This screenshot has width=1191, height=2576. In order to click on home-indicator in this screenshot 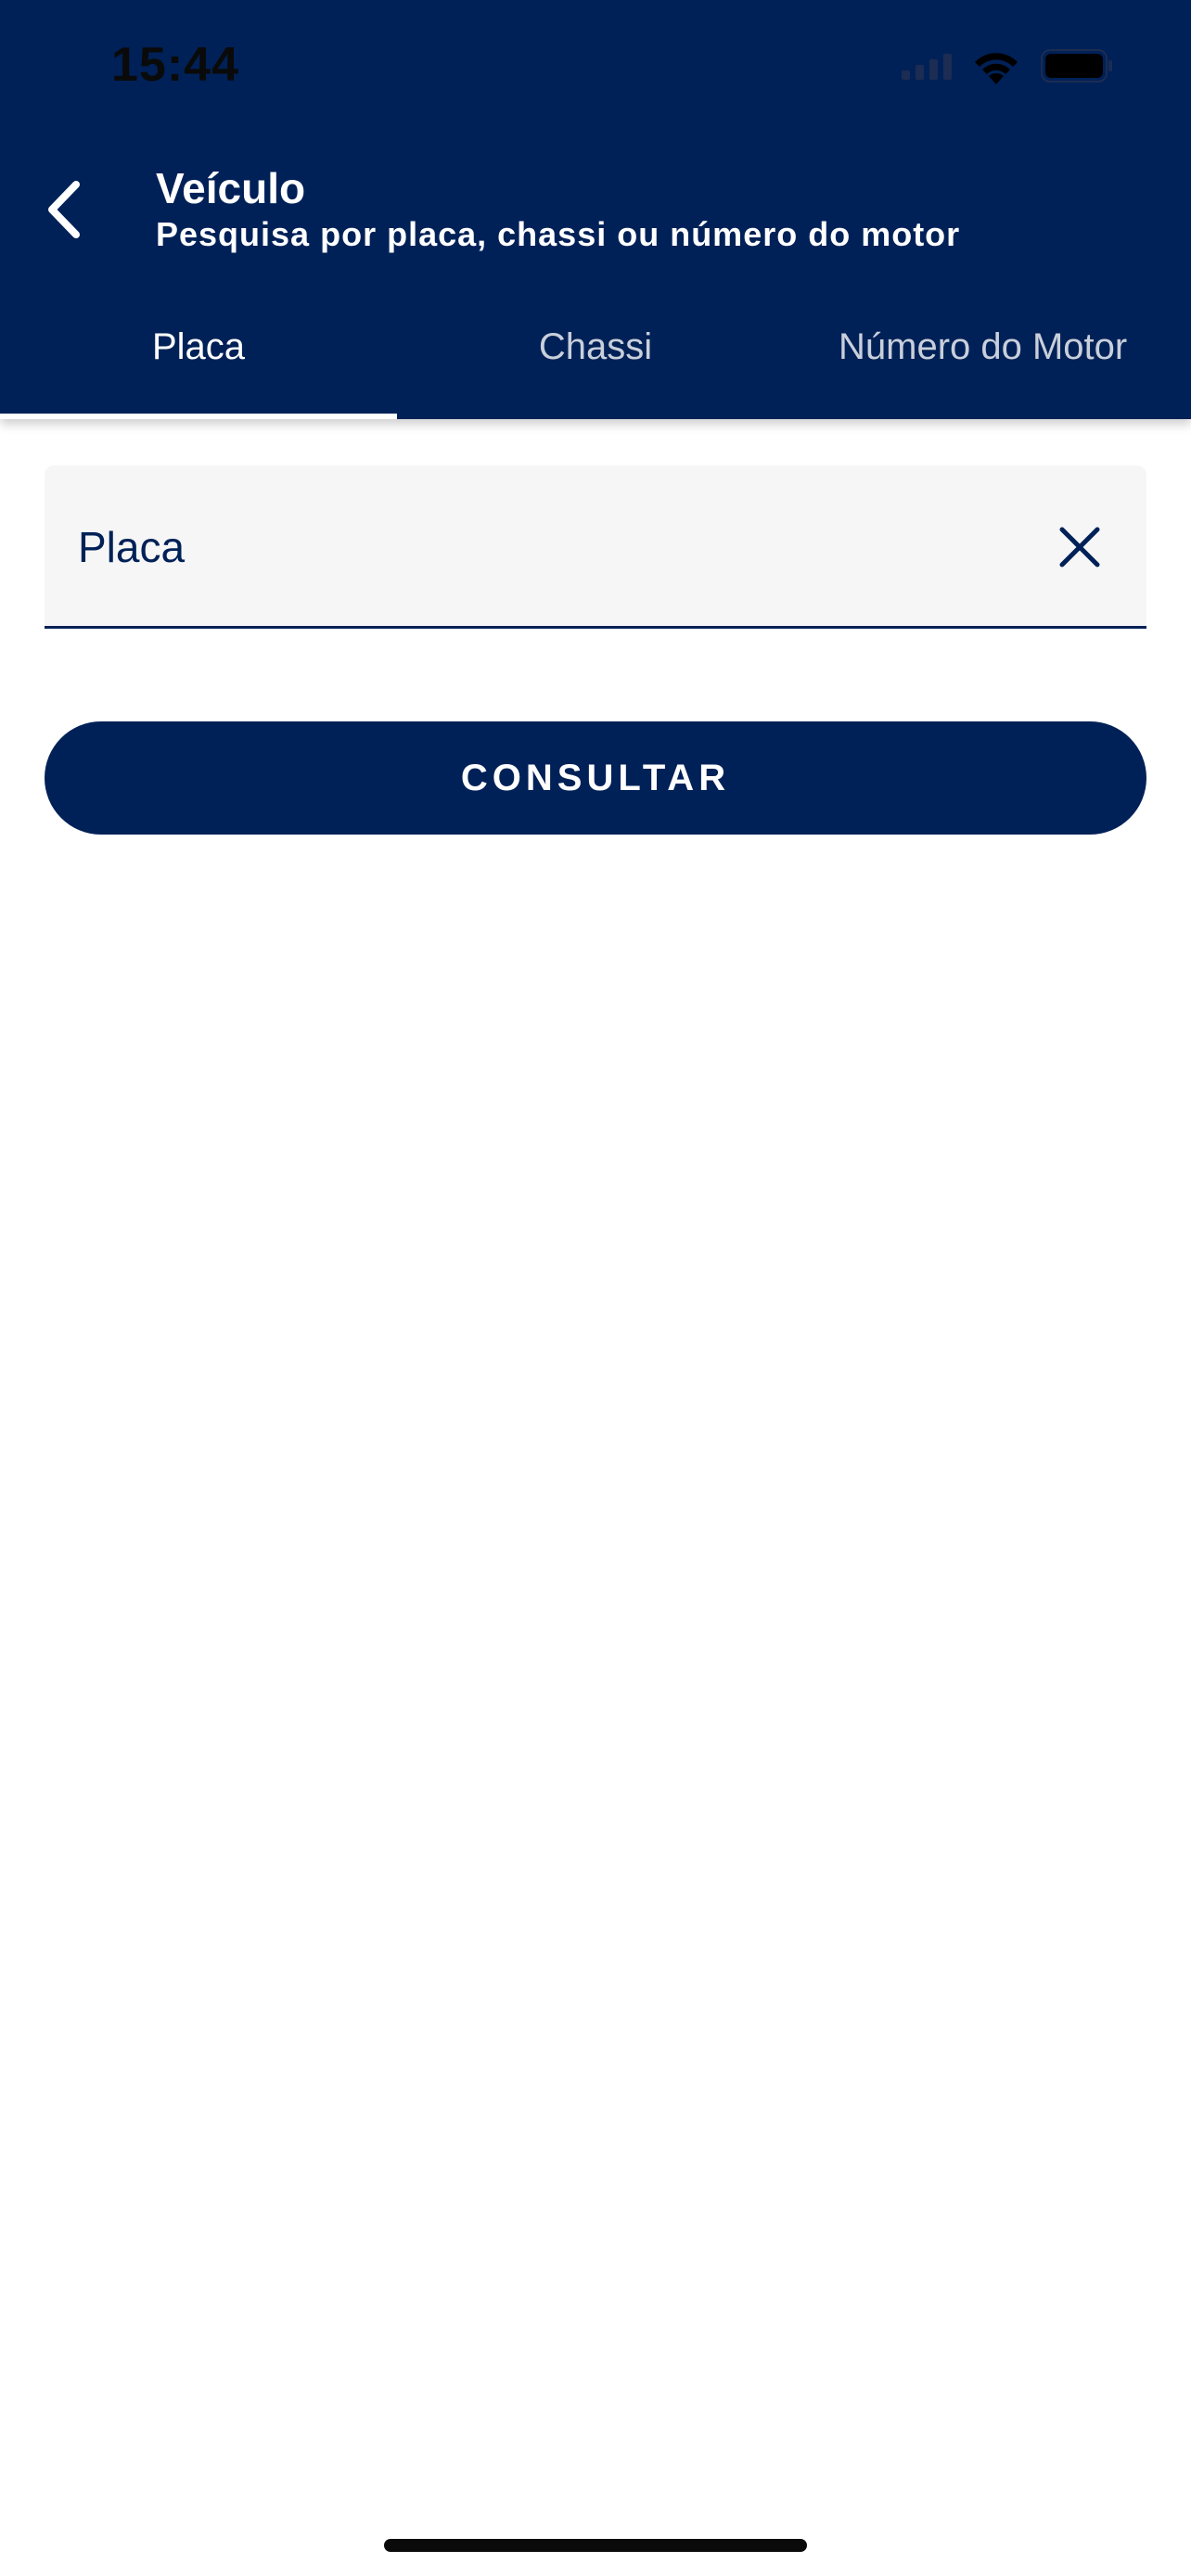, I will do `click(595, 2545)`.